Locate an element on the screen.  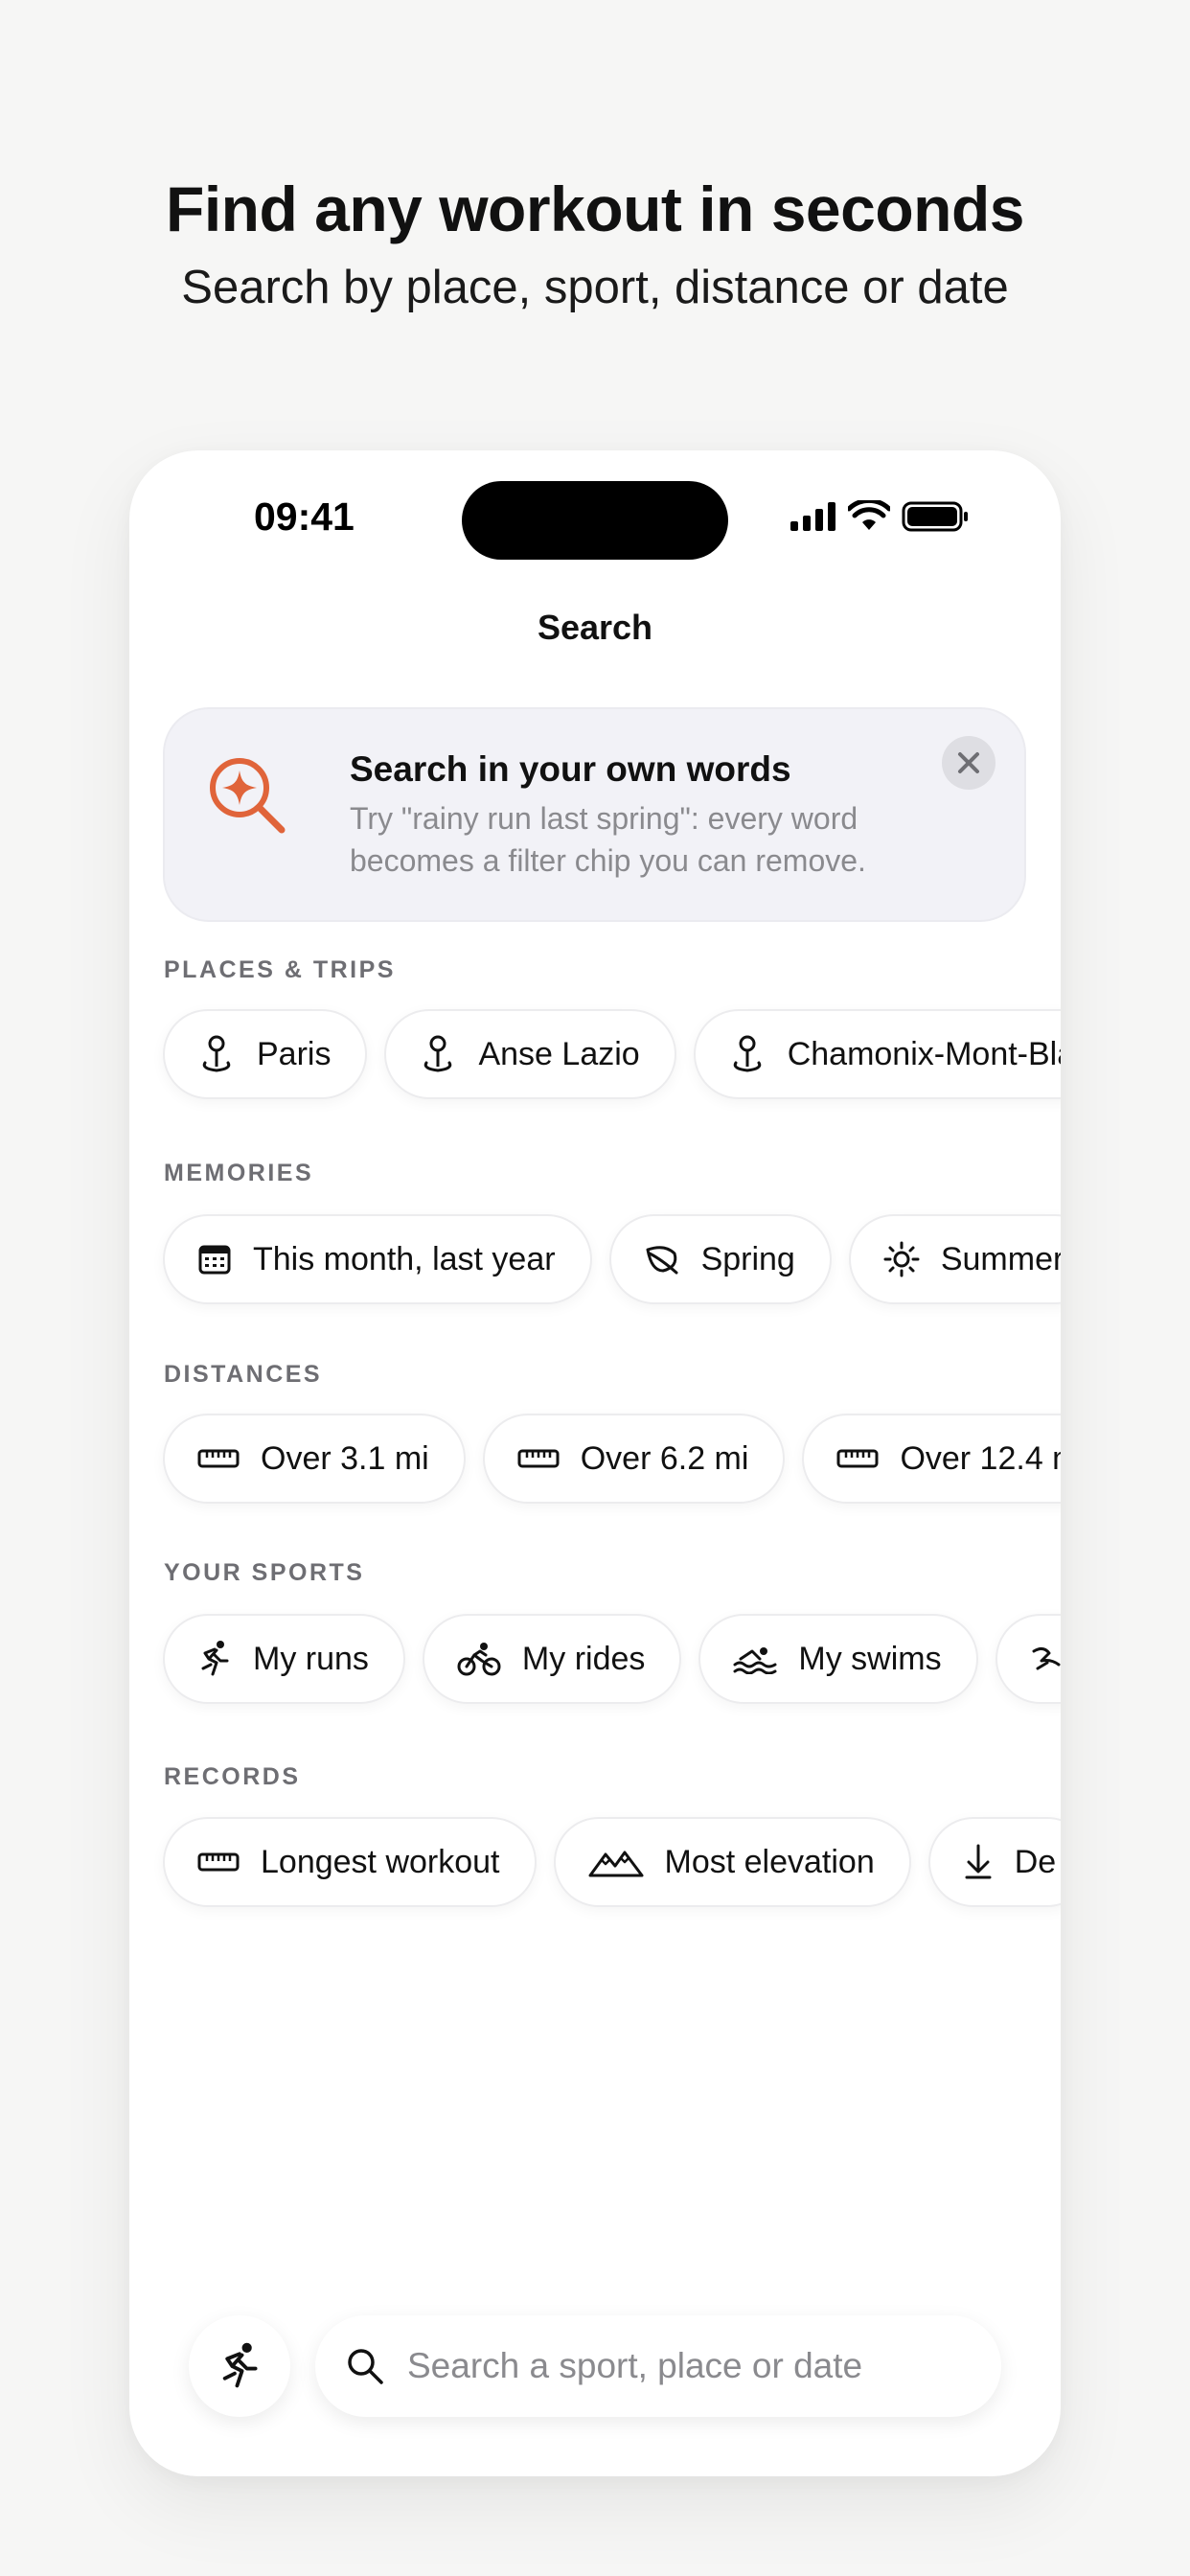
chip-label: Most elevation is located at coordinates (770, 1861).